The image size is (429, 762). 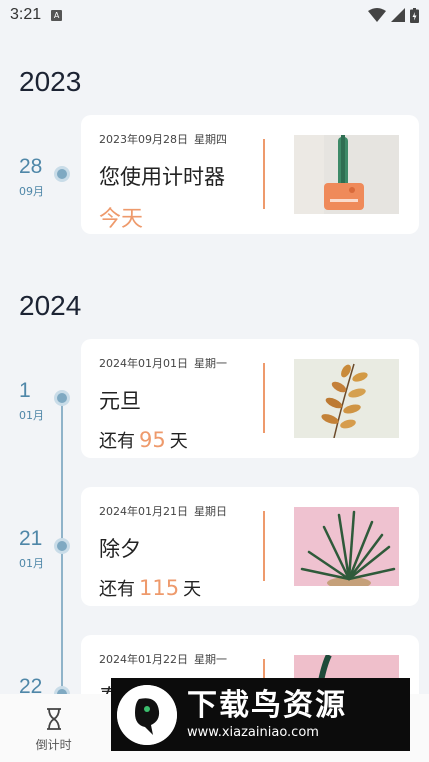 I want to click on status-bar: 3:21 A, so click(x=214, y=15).